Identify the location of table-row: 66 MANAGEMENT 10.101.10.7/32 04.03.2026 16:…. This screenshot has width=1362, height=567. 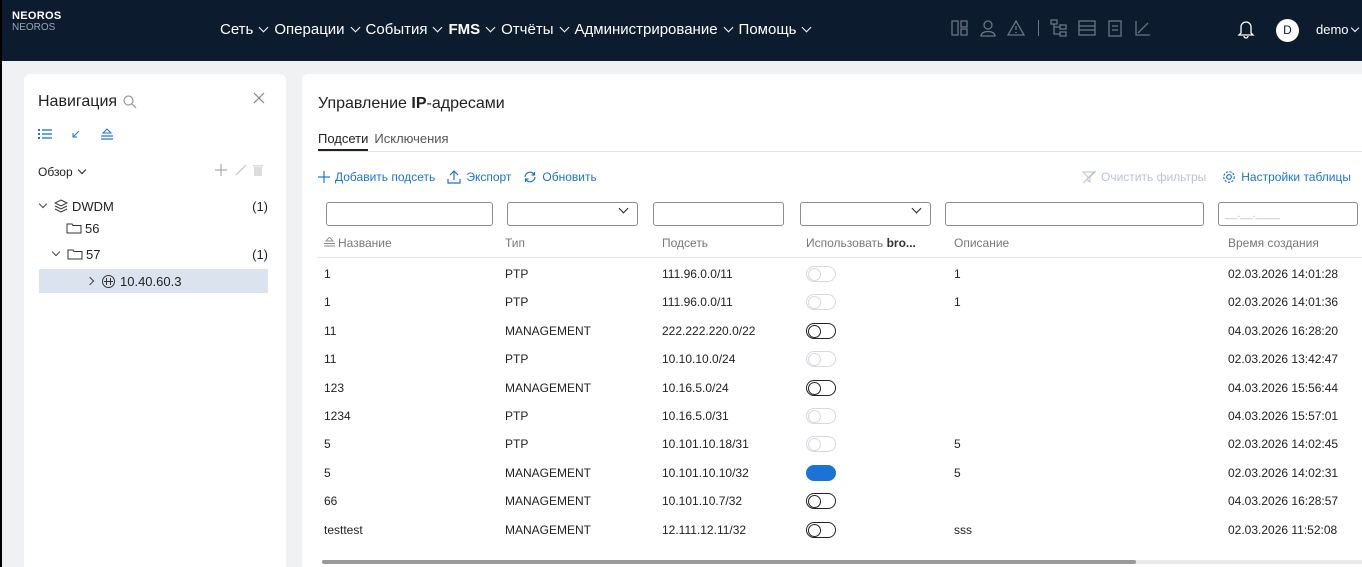
(840, 501).